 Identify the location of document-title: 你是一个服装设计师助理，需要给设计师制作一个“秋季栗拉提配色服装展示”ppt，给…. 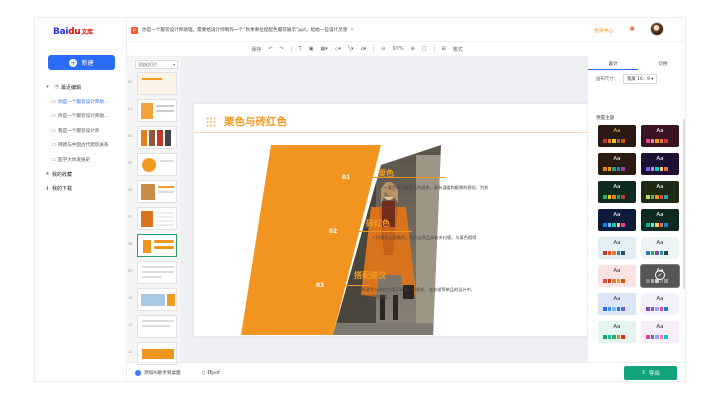
(248, 30).